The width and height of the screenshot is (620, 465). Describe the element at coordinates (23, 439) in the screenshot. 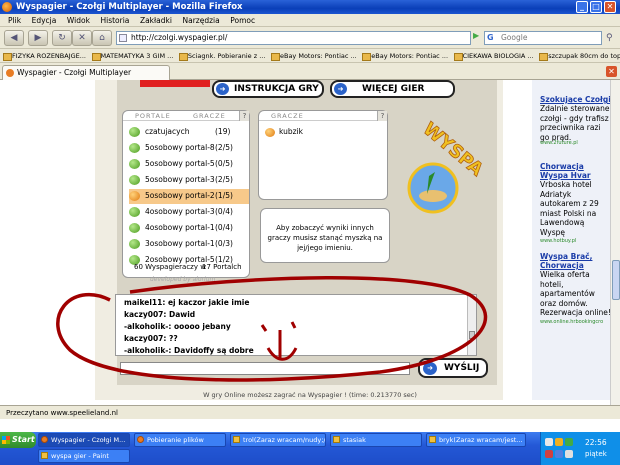

I see `start-label: Start` at that location.